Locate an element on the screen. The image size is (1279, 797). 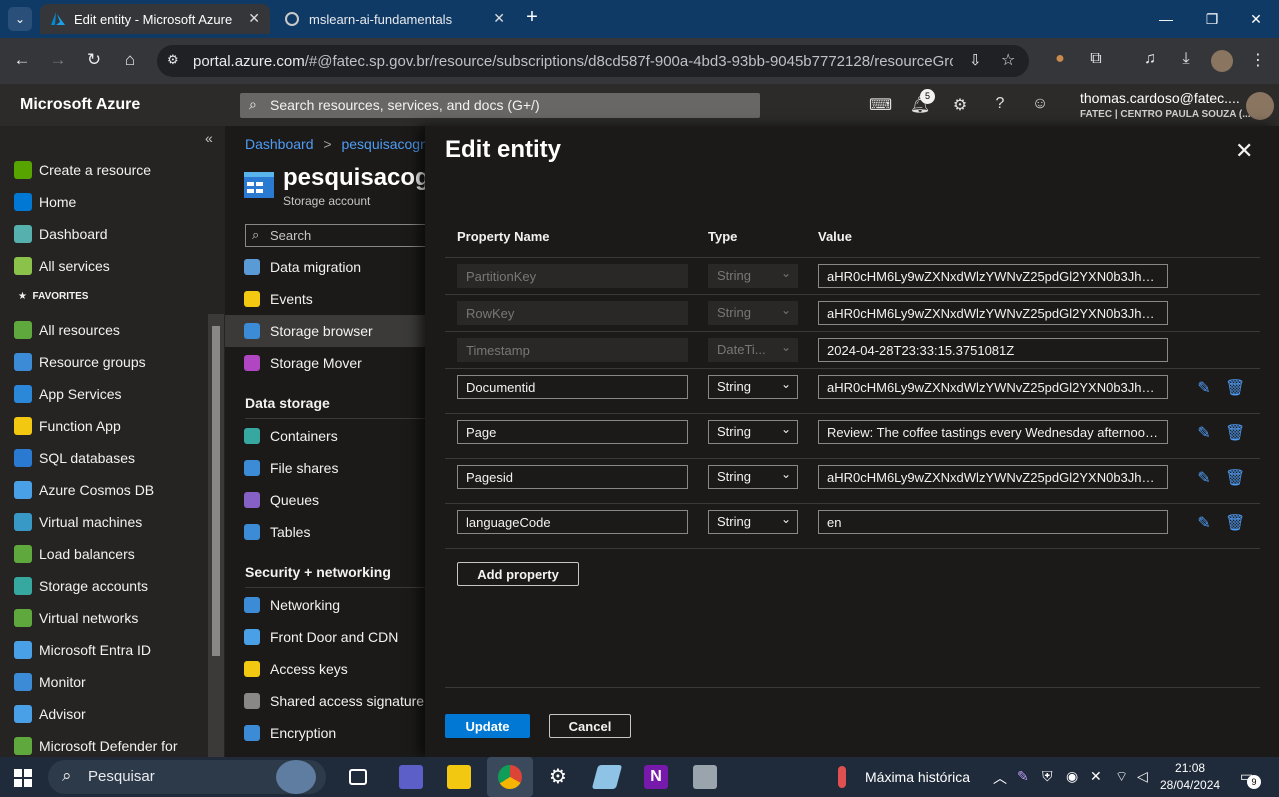
property-name-field: languageCode is located at coordinates (572, 522).